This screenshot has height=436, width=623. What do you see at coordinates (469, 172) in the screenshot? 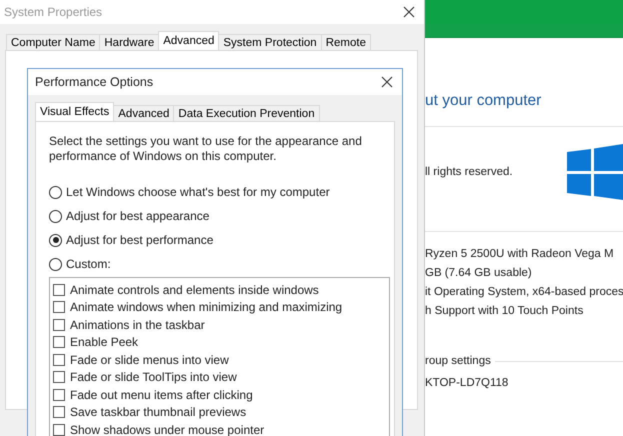
I see `copyright-text: ll rights reserved.` at bounding box center [469, 172].